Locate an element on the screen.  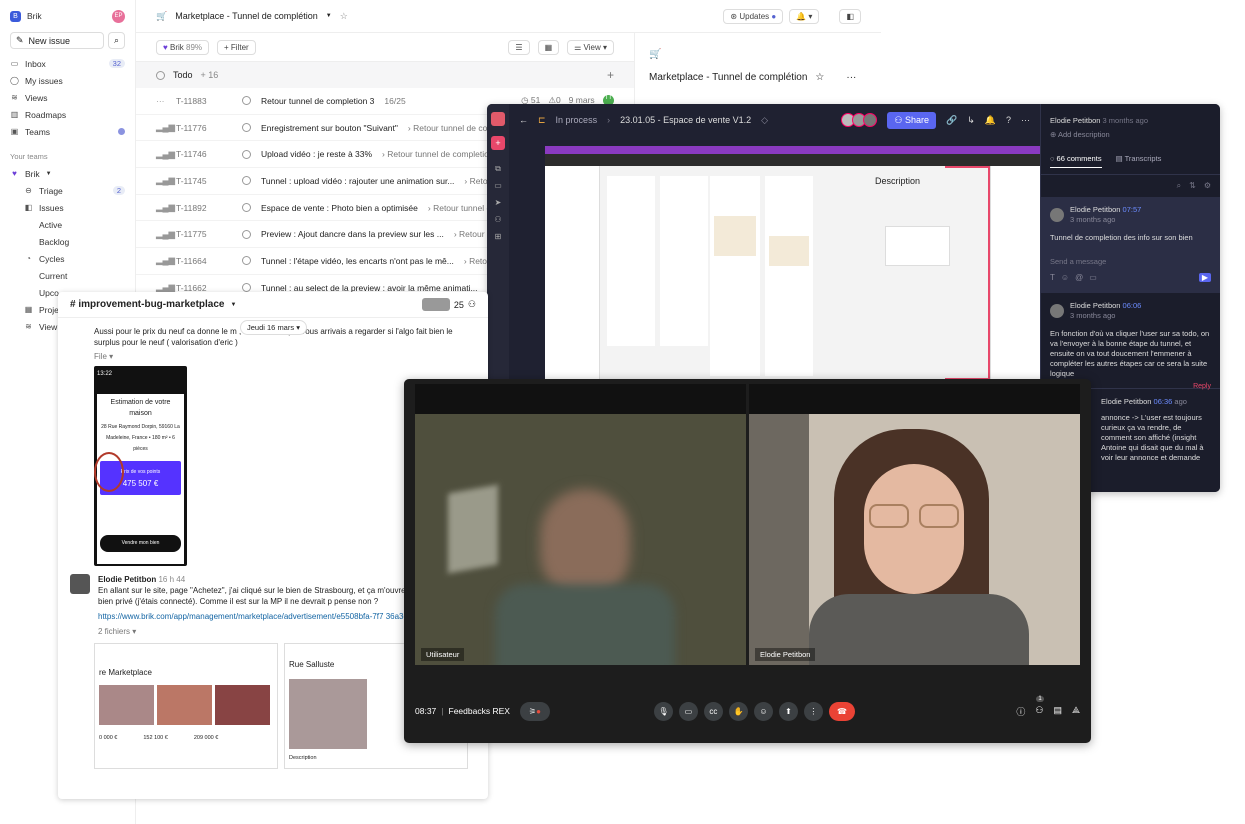
present-button: ⬆ is located at coordinates (788, 711).